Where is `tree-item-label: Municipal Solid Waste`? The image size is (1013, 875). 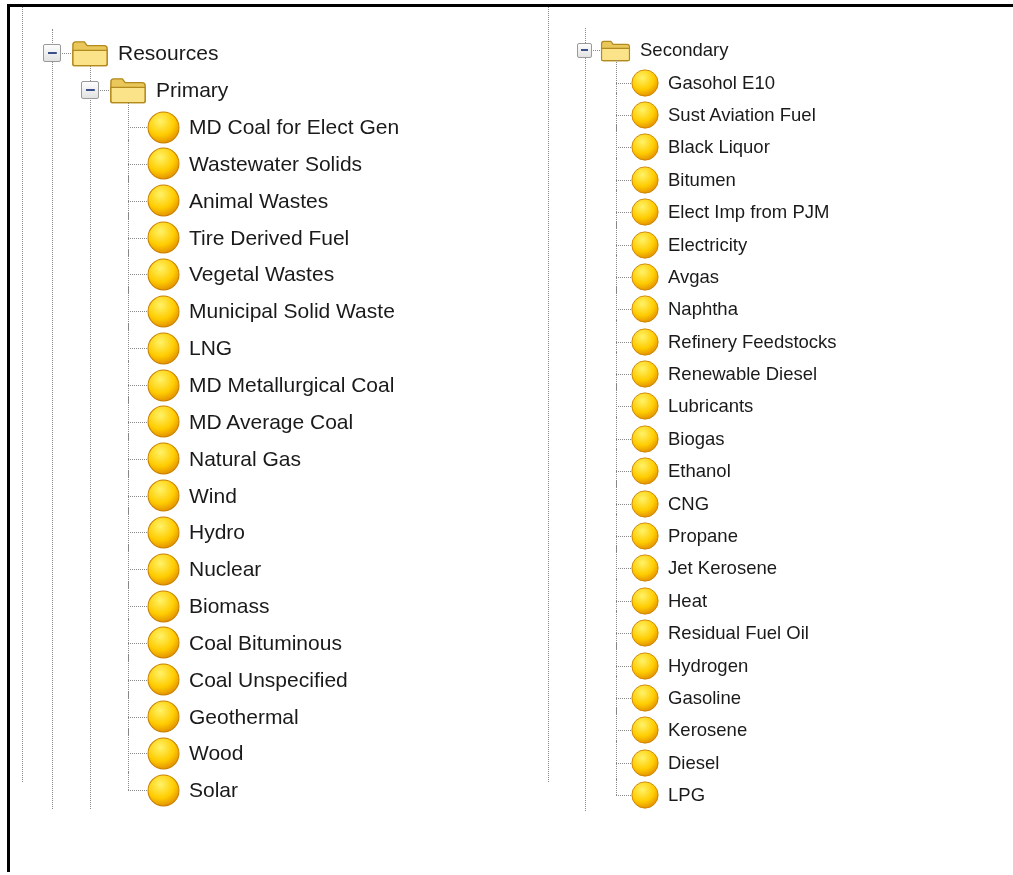
tree-item-label: Municipal Solid Waste is located at coordinates (292, 311).